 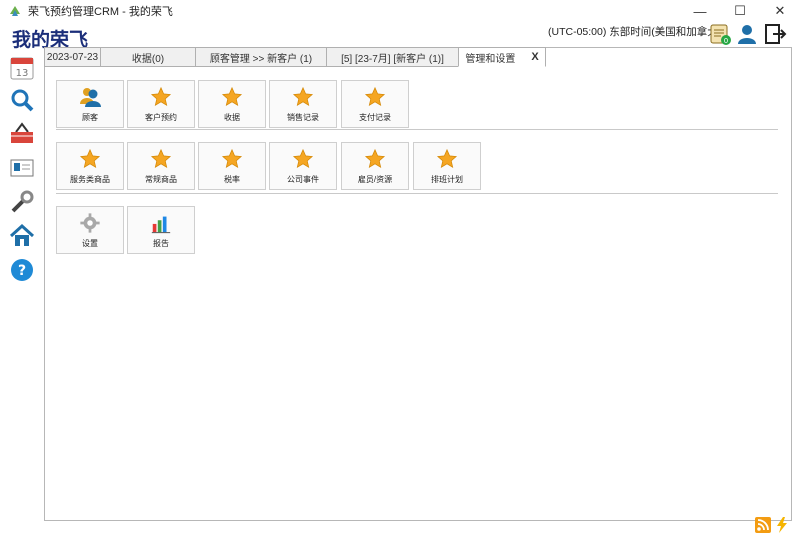 I want to click on help-icon: ?, so click(x=22, y=270).